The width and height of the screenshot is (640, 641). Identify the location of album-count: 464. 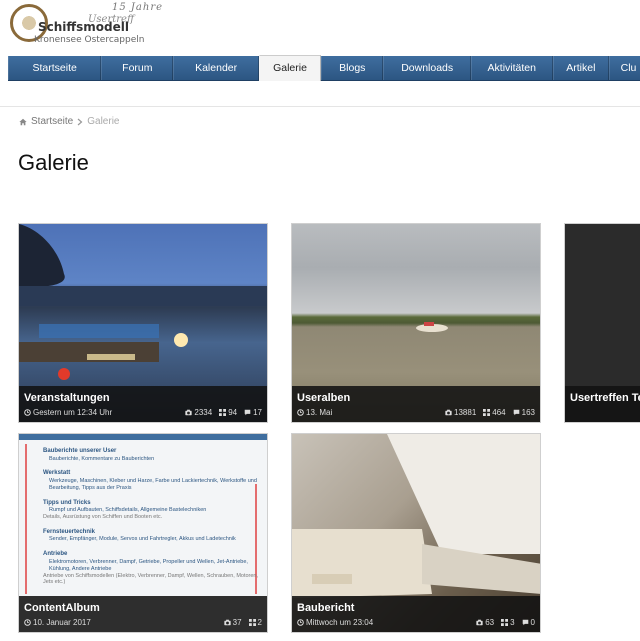
(494, 412).